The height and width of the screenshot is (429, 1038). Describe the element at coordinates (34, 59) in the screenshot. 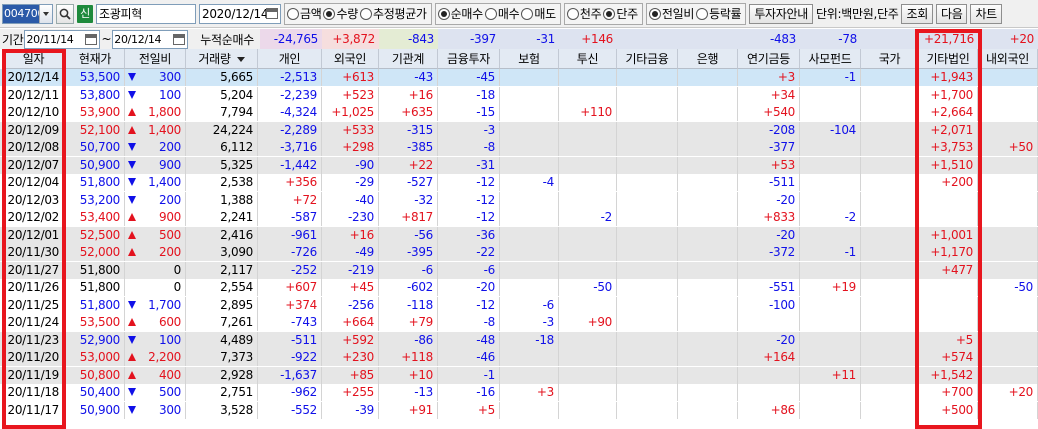

I see `column-header-date: 일자` at that location.